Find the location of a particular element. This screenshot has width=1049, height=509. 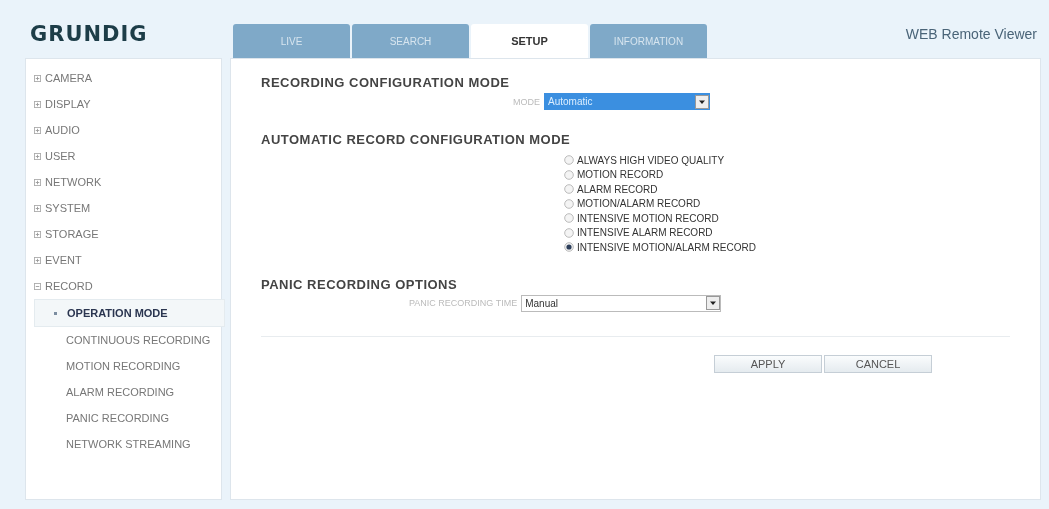

collapse-icon is located at coordinates (37, 286).